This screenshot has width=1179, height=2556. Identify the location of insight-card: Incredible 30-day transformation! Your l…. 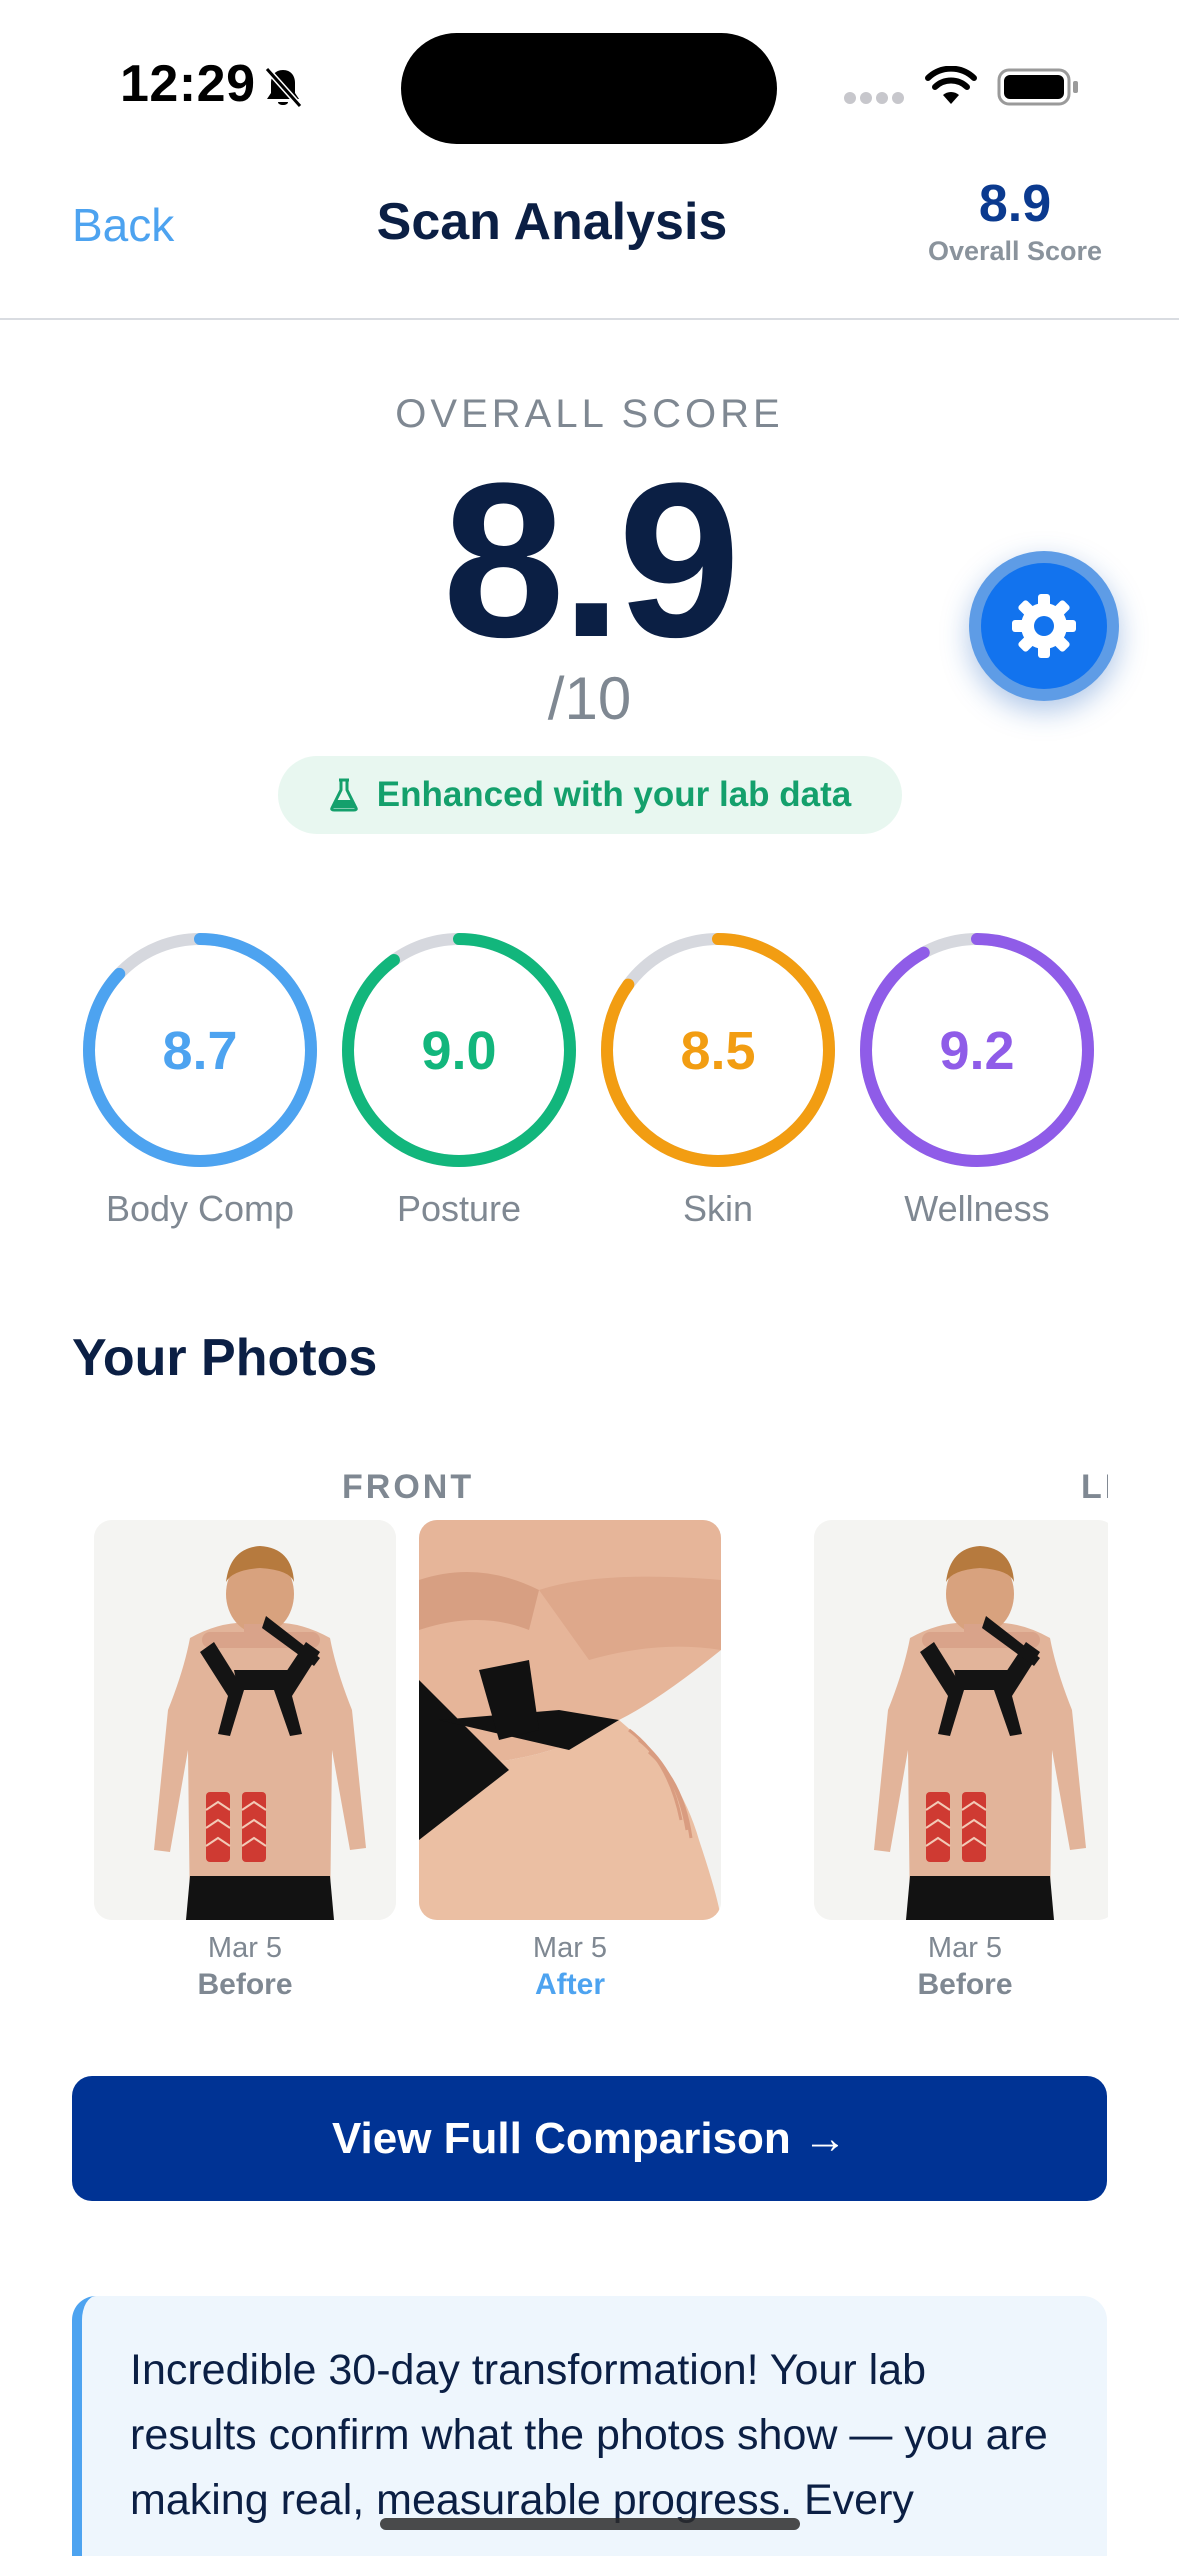
(589, 2426).